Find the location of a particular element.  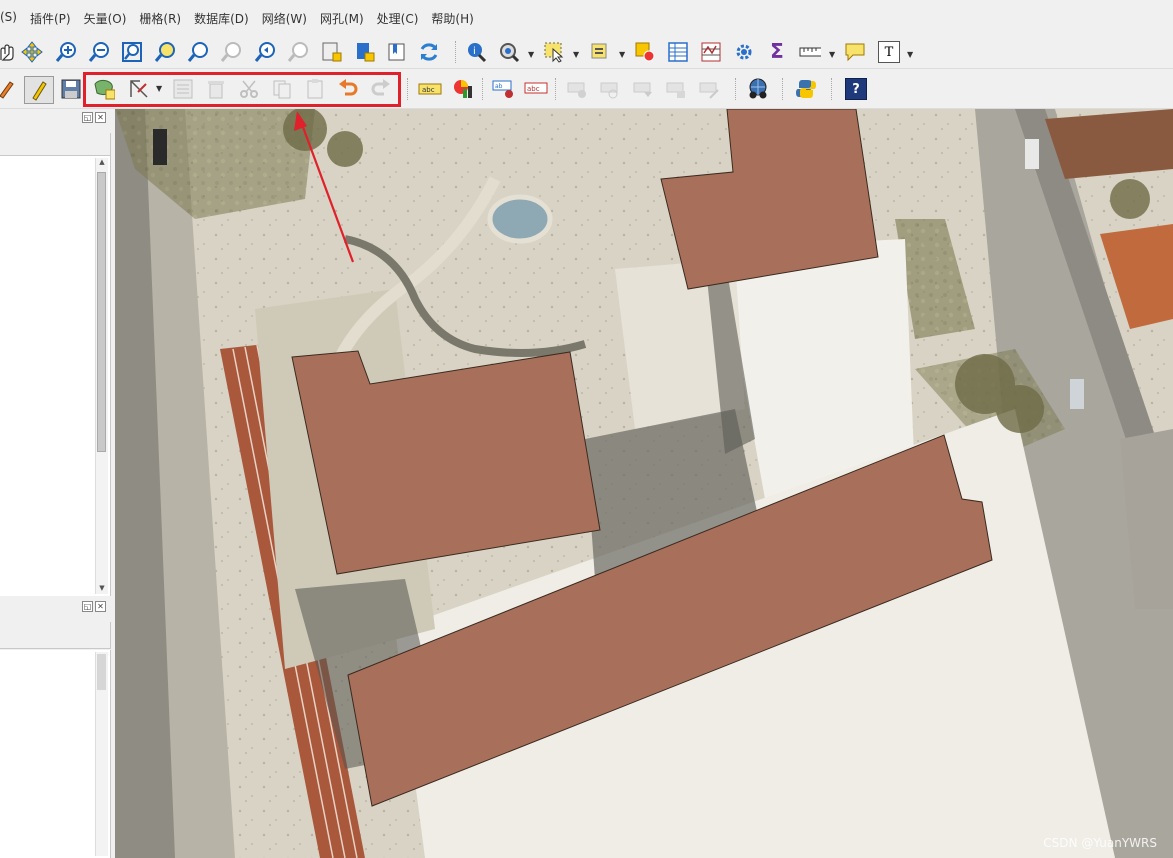

layers-scrollbar: ▲ ▼ is located at coordinates (101, 376).